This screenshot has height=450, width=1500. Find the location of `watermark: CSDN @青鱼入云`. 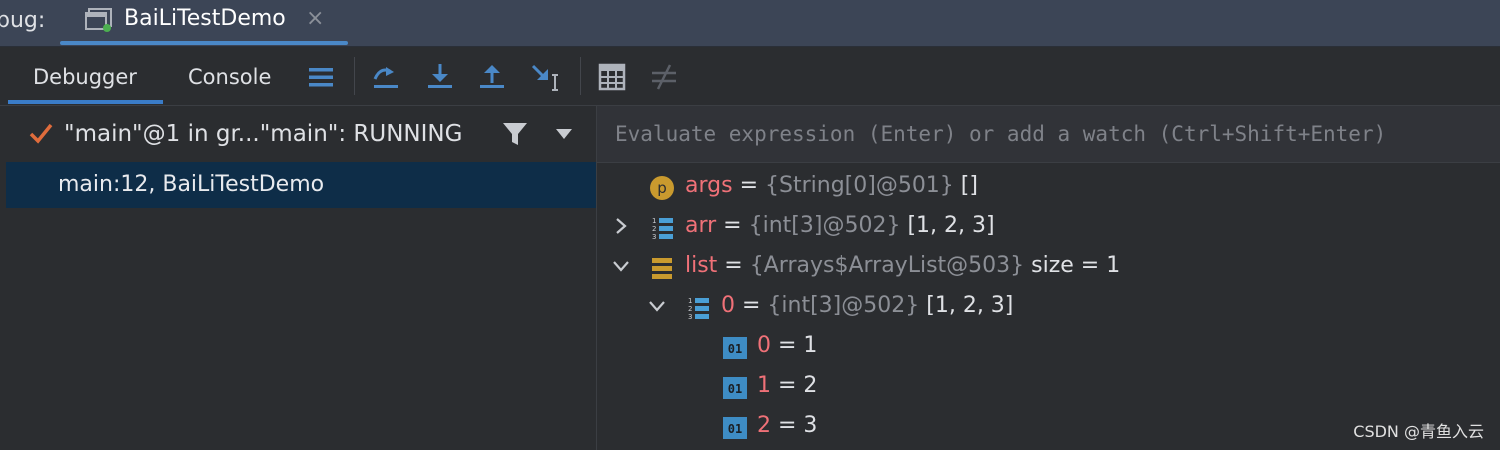

watermark: CSDN @青鱼入云 is located at coordinates (1418, 431).